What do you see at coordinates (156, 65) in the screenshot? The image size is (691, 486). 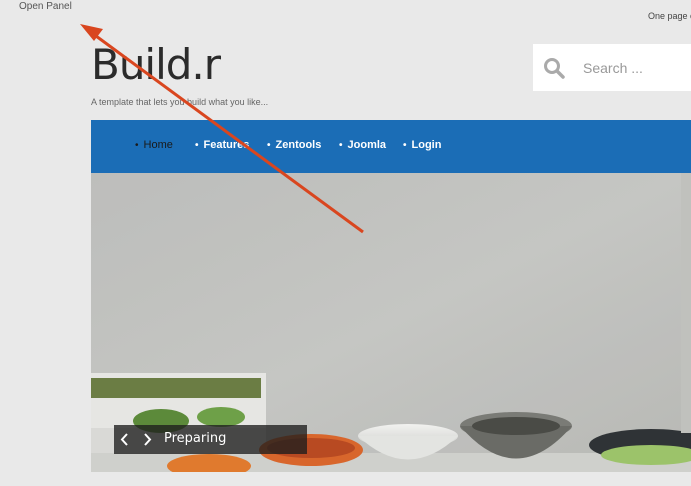 I see `site-logo: Build.r` at bounding box center [156, 65].